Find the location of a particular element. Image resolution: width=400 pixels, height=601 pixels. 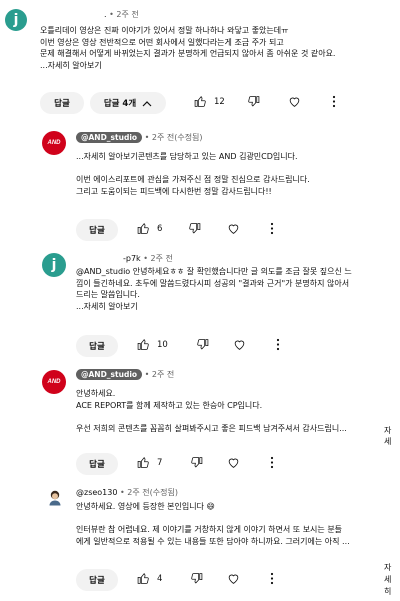

avatar-letter: j is located at coordinates (54, 265).